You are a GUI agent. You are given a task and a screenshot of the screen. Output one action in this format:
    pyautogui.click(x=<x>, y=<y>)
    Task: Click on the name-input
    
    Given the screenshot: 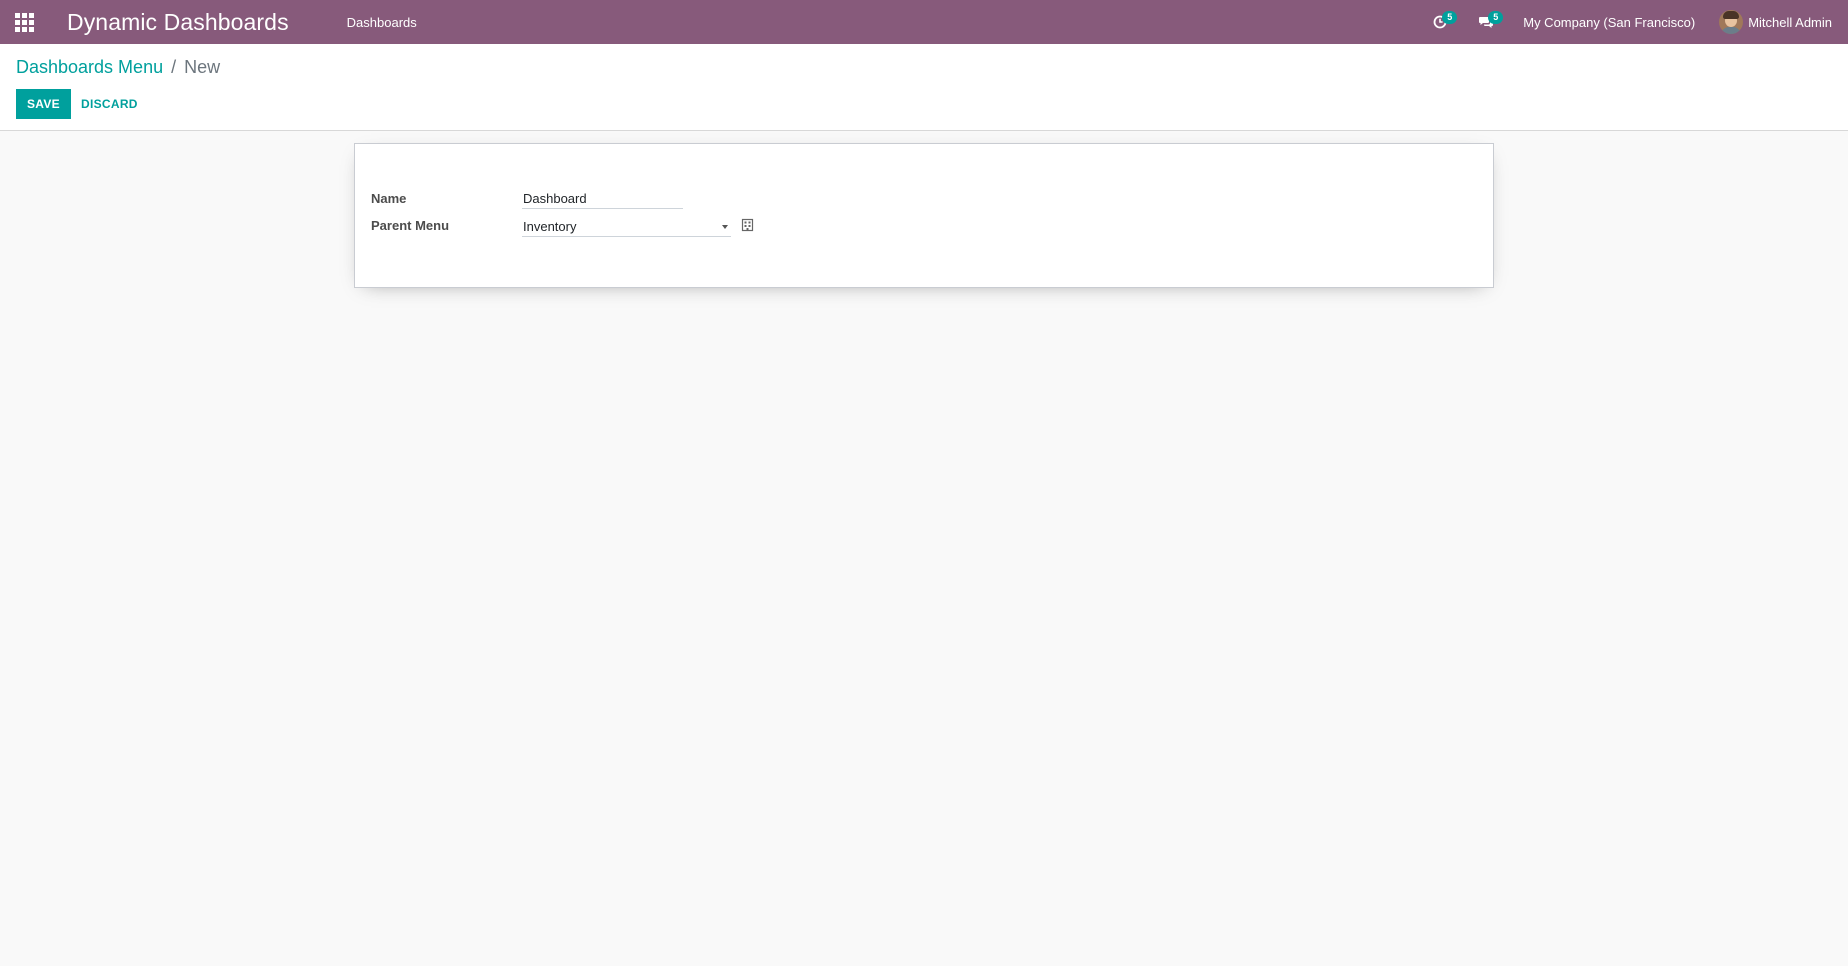 What is the action you would take?
    pyautogui.click(x=602, y=199)
    